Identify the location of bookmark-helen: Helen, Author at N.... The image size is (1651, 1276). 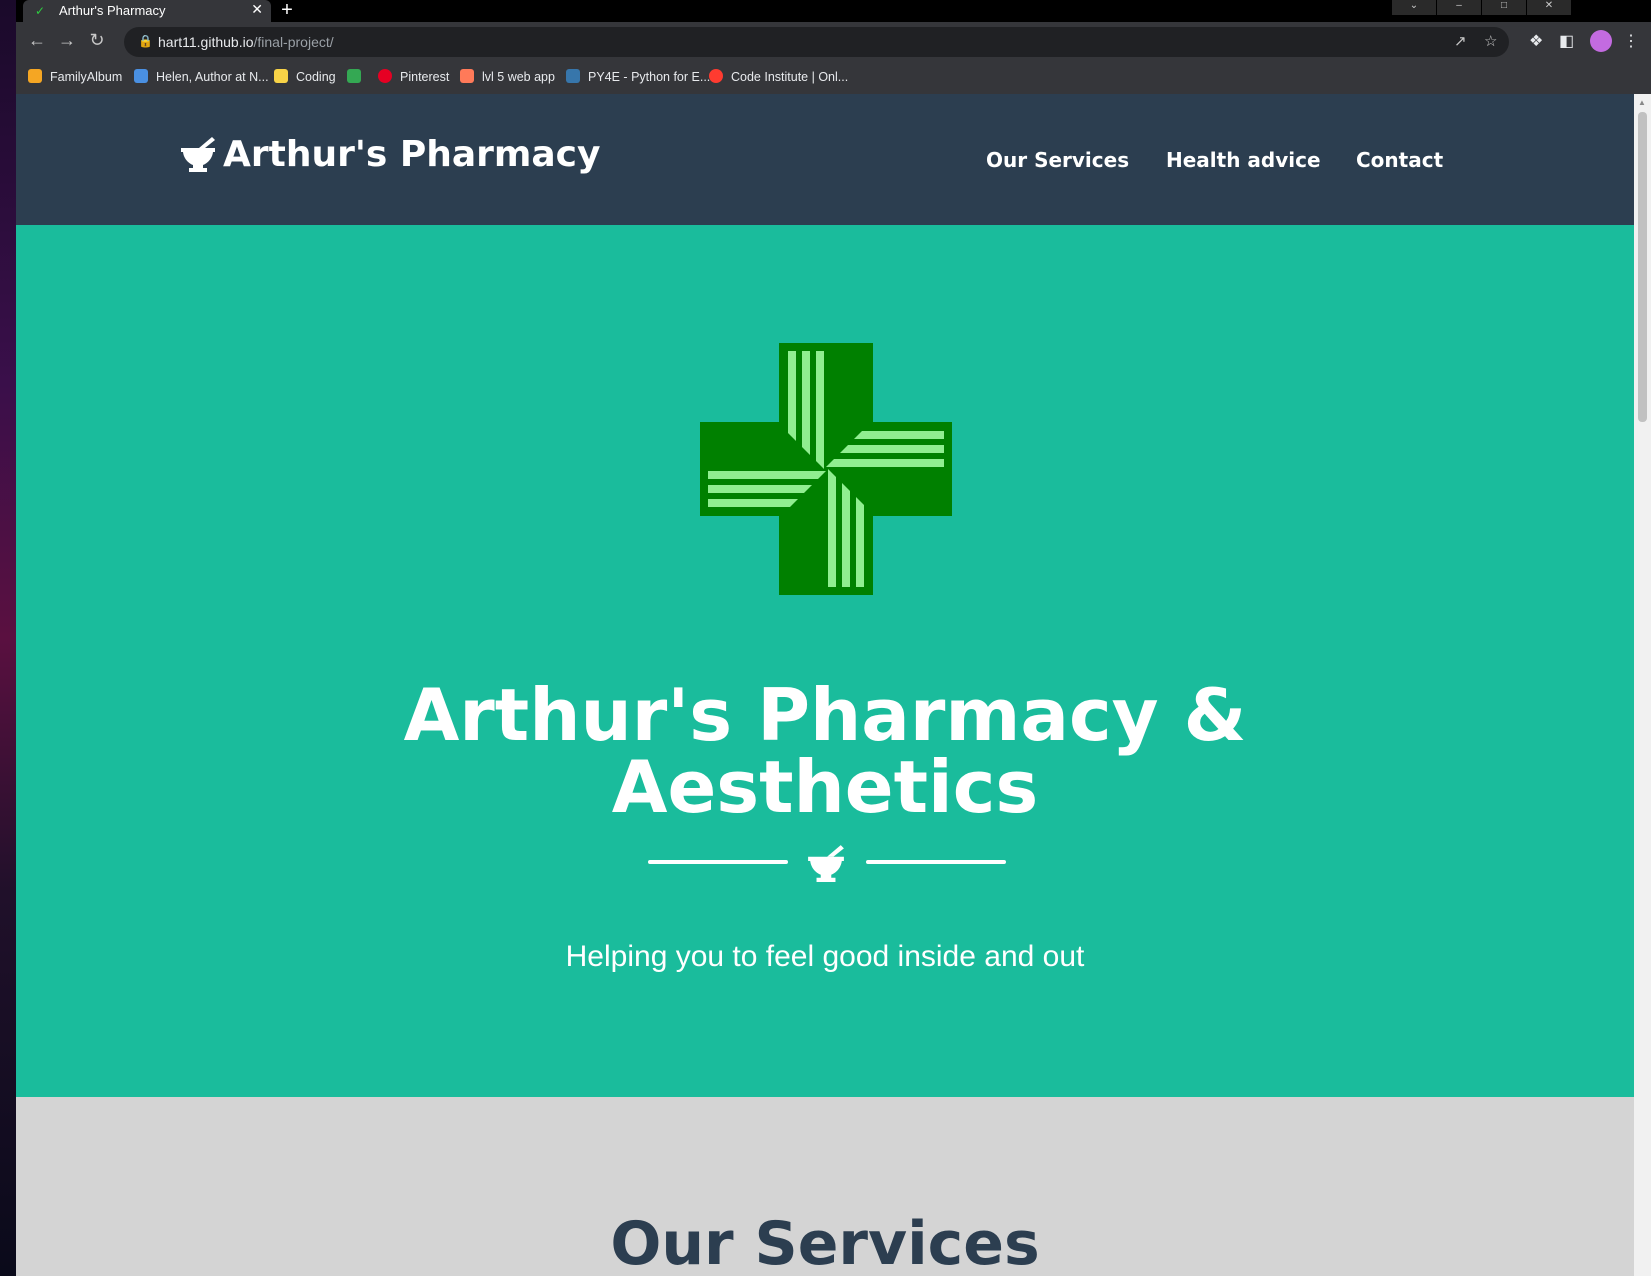
(201, 76).